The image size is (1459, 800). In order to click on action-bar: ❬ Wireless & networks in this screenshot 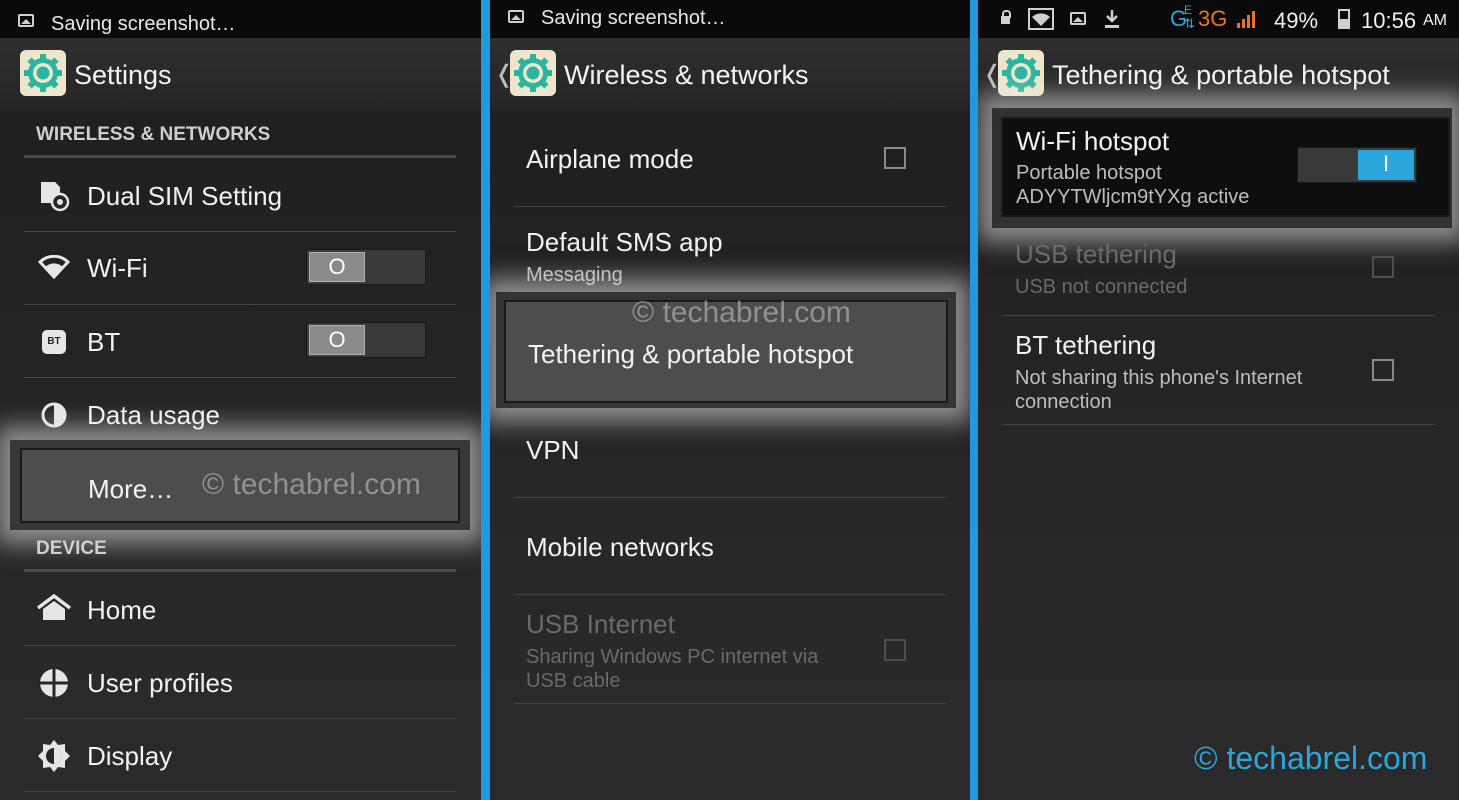, I will do `click(730, 74)`.